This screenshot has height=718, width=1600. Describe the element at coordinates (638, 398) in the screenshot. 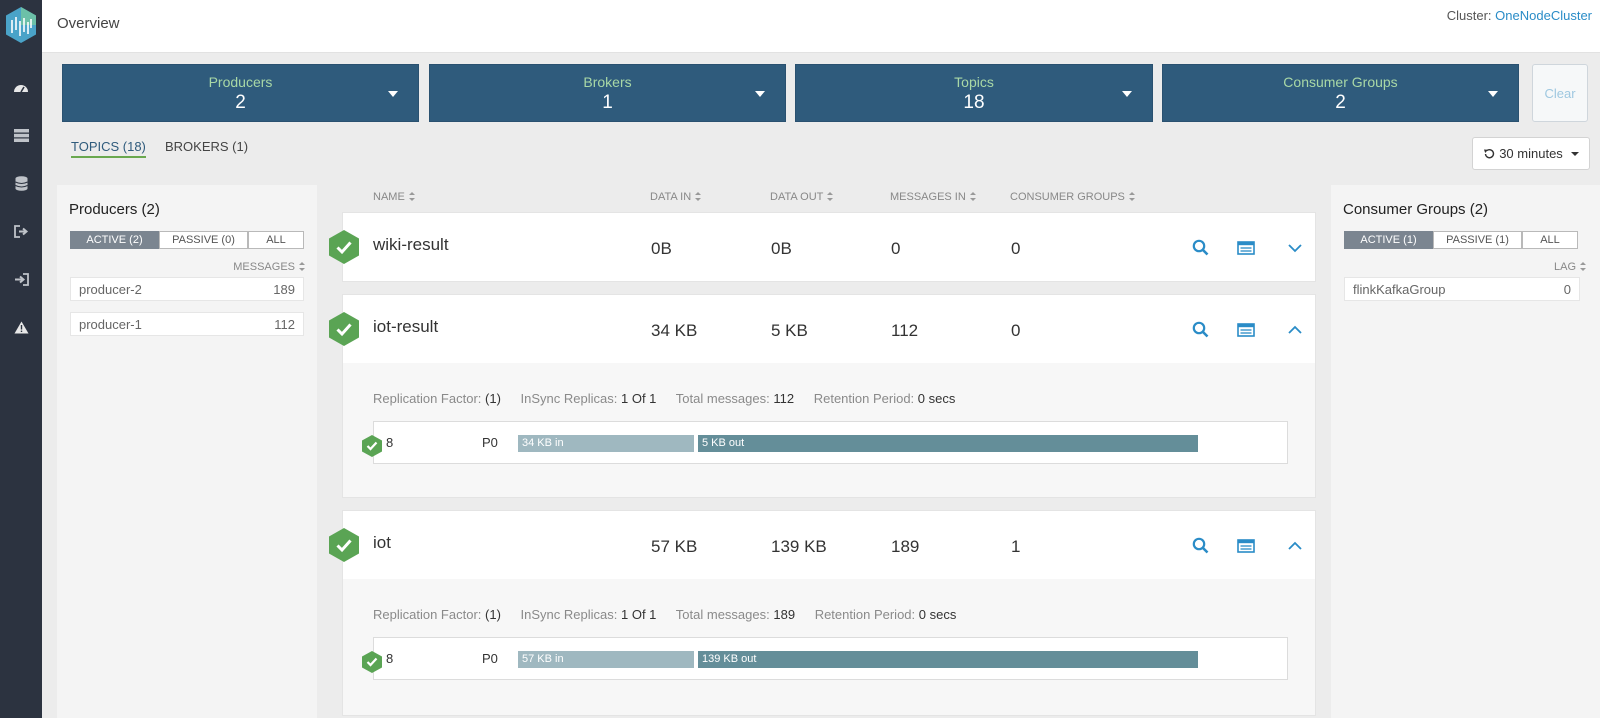

I see `insync-value: 1 Of 1` at that location.